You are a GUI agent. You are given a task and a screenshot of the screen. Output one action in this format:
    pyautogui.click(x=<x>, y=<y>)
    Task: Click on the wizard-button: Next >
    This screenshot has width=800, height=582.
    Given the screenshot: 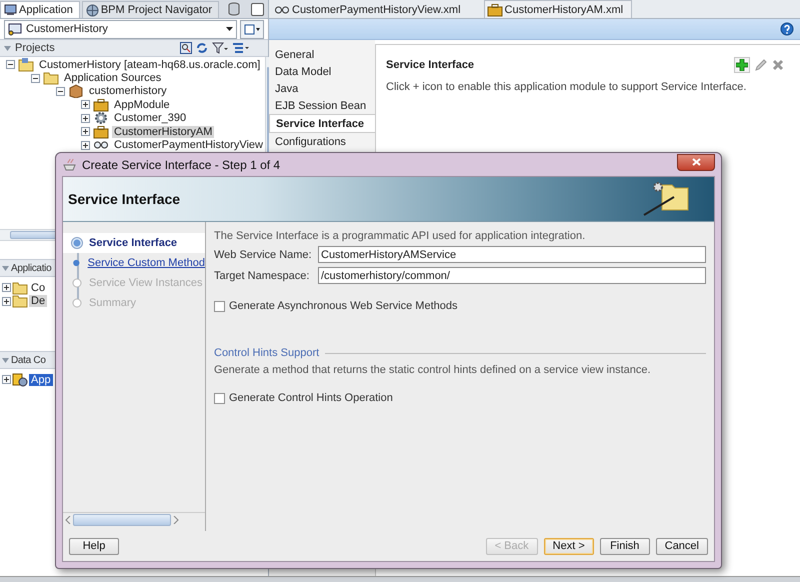 What is the action you would take?
    pyautogui.click(x=569, y=546)
    